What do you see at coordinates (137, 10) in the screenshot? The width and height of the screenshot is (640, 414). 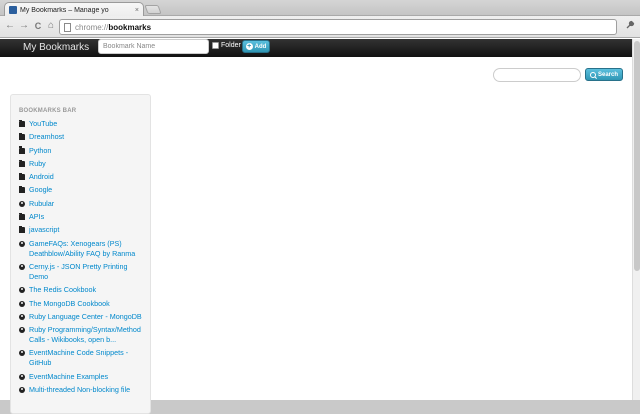 I see `close-icon: ×` at bounding box center [137, 10].